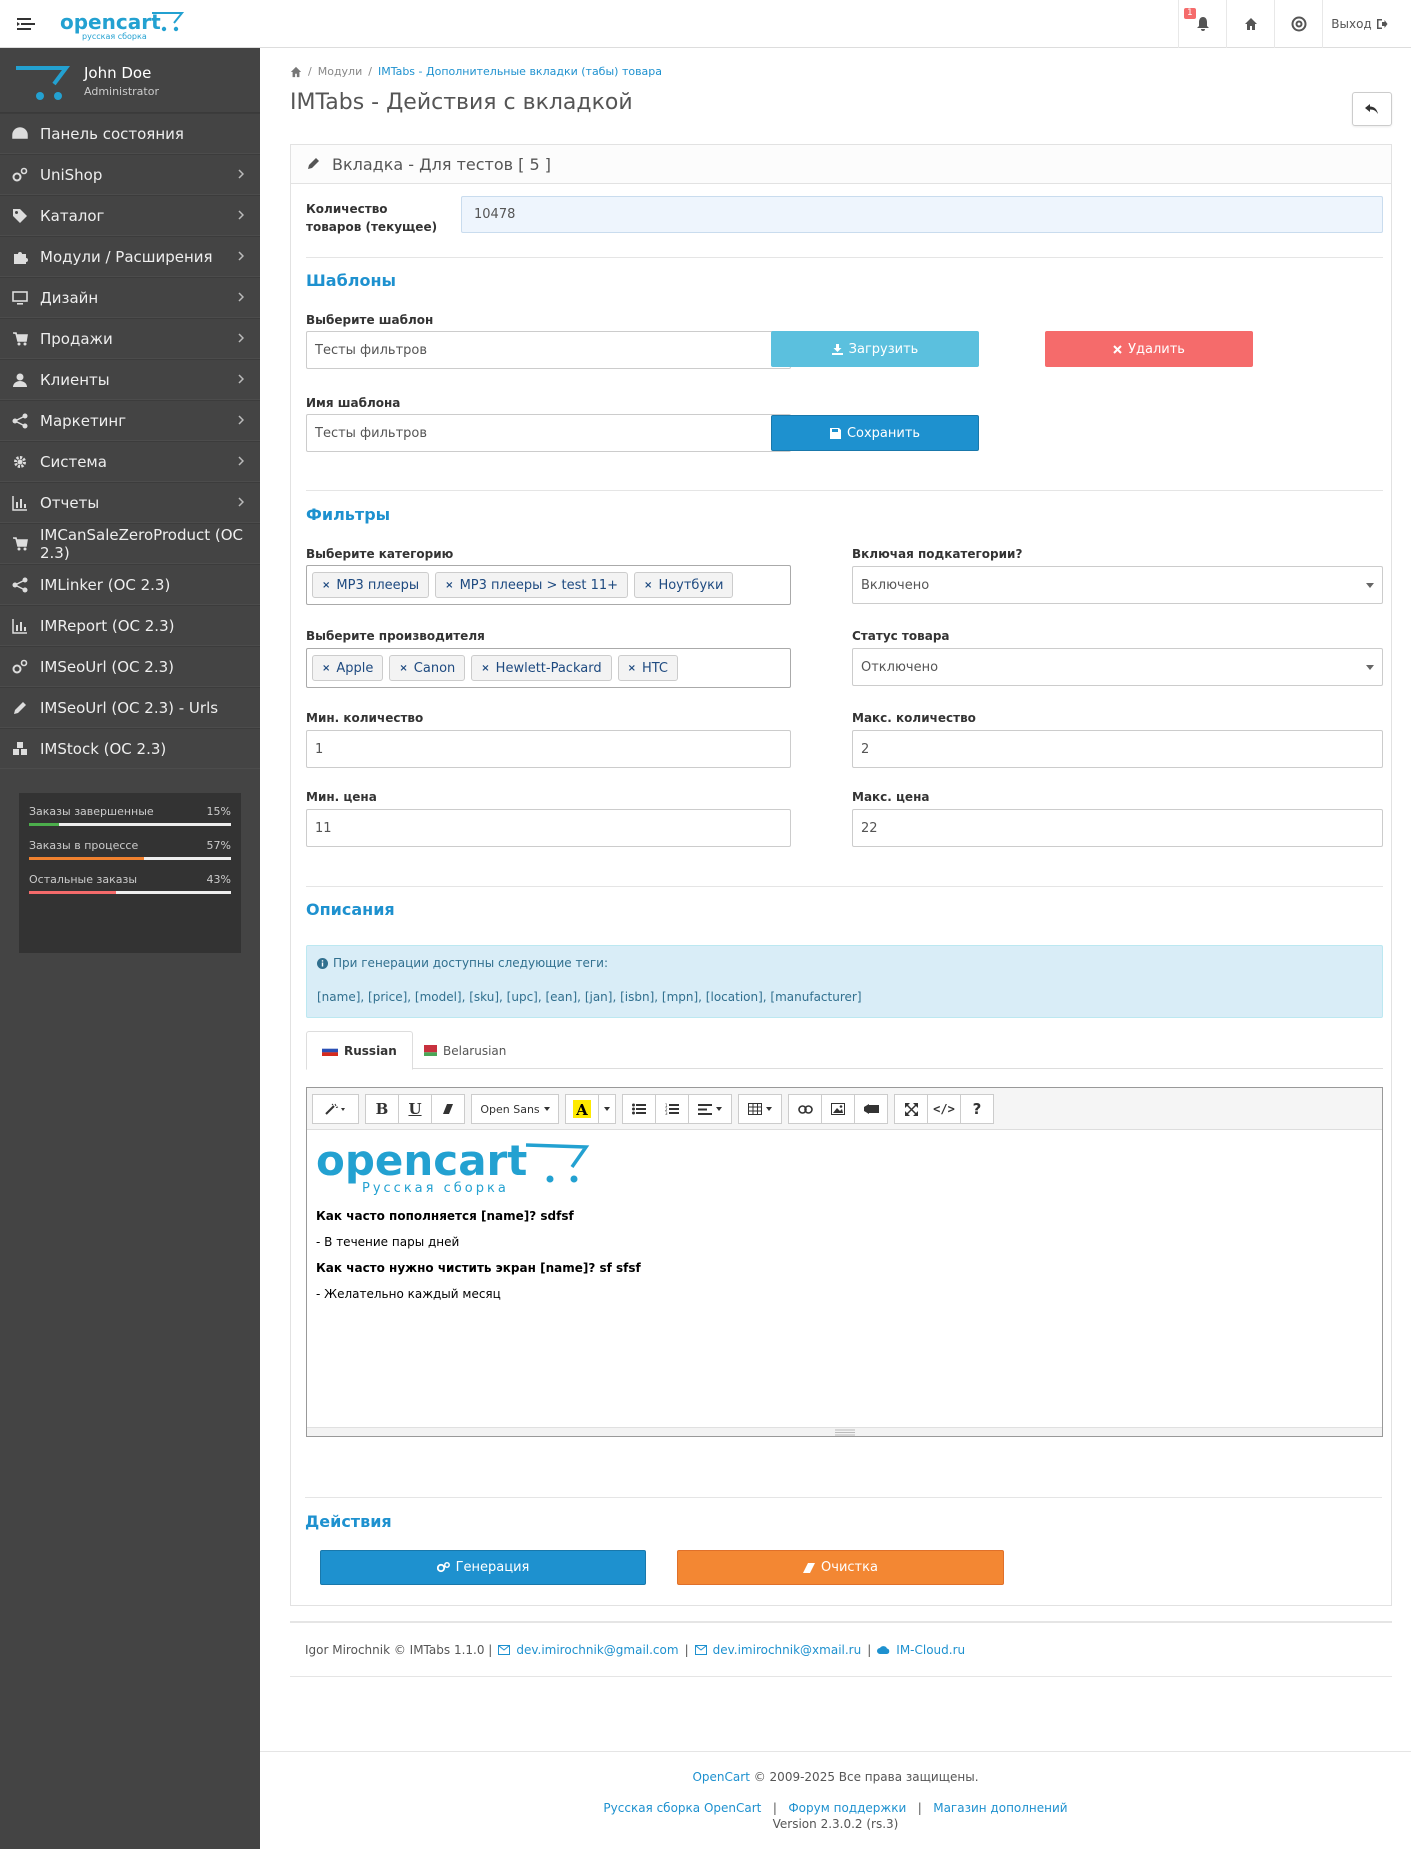  What do you see at coordinates (130, 543) in the screenshot?
I see `sidebar-item: IMCanSaleZeroProduct (OC 2.3)` at bounding box center [130, 543].